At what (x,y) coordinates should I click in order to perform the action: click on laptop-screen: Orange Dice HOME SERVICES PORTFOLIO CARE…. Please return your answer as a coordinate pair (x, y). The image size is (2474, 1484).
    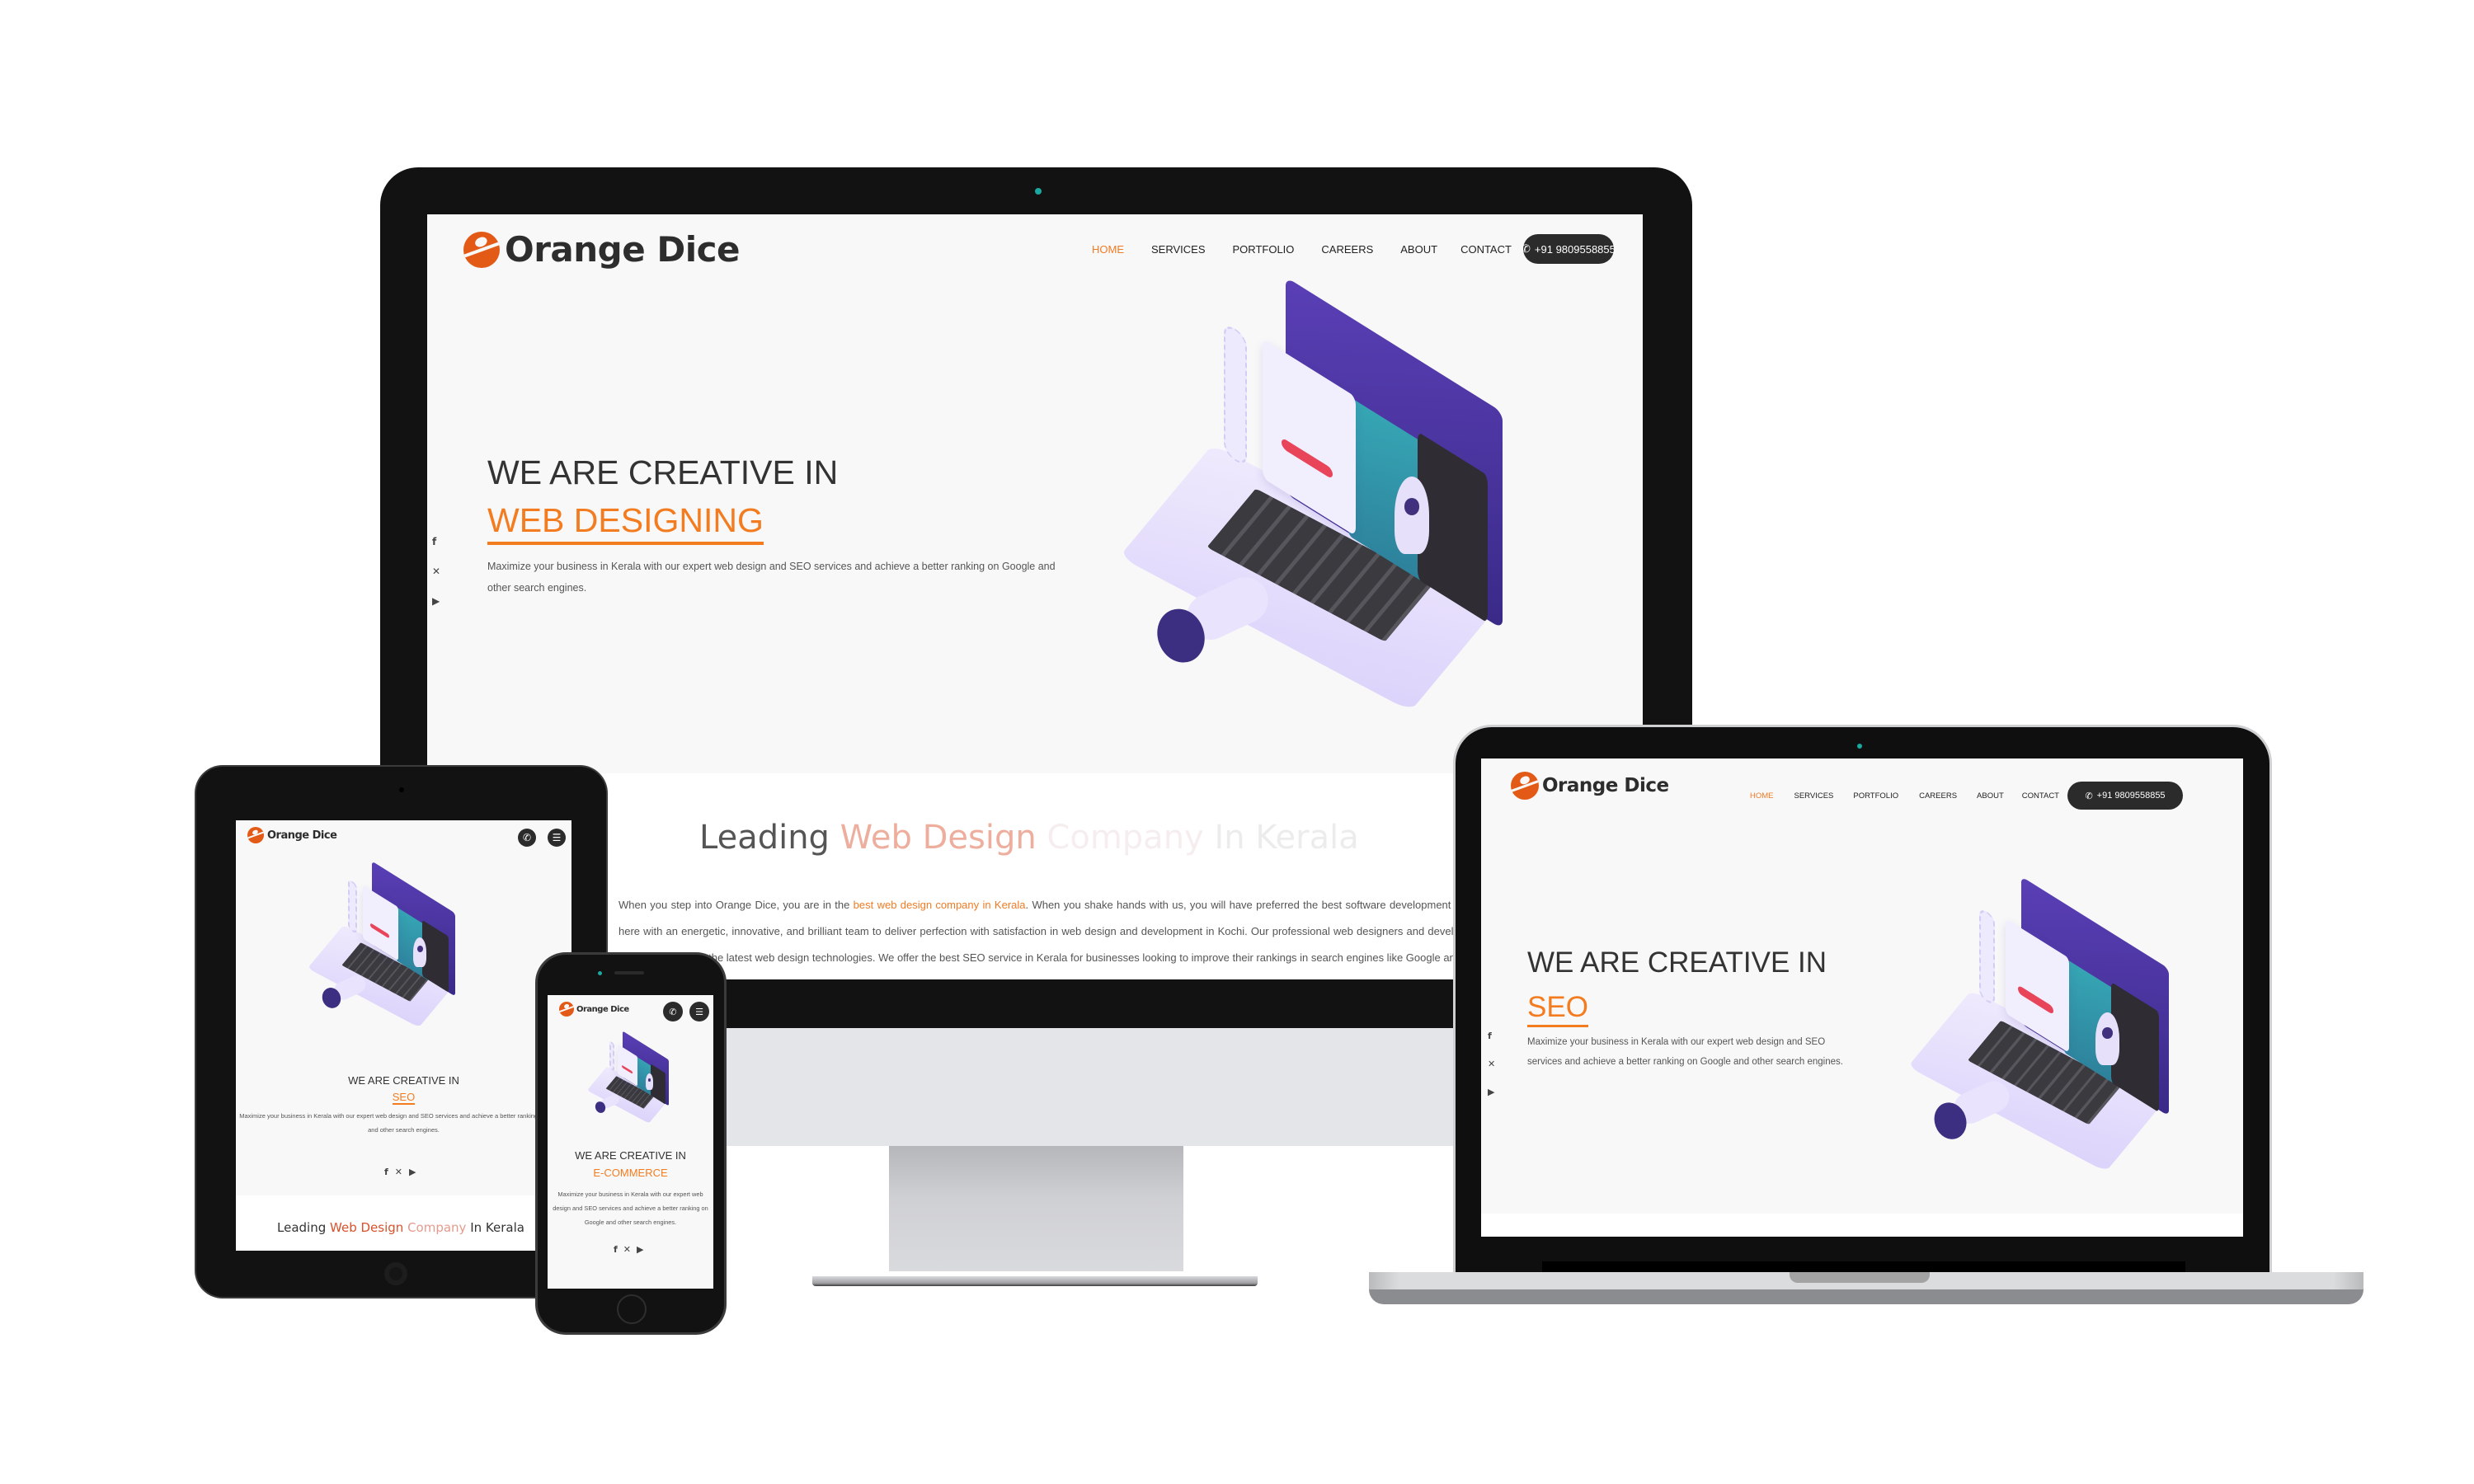
    Looking at the image, I should click on (1862, 997).